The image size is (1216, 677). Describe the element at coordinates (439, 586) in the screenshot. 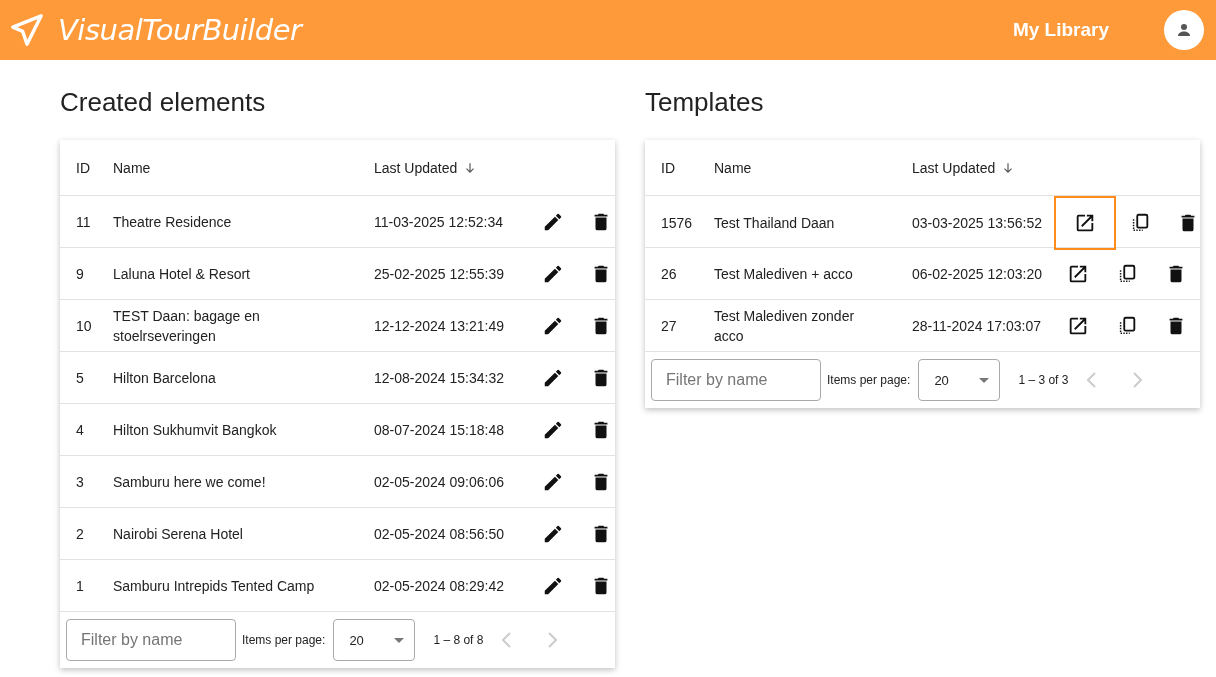

I see `table-cell-text: 02-05-2024 08:29:42` at that location.